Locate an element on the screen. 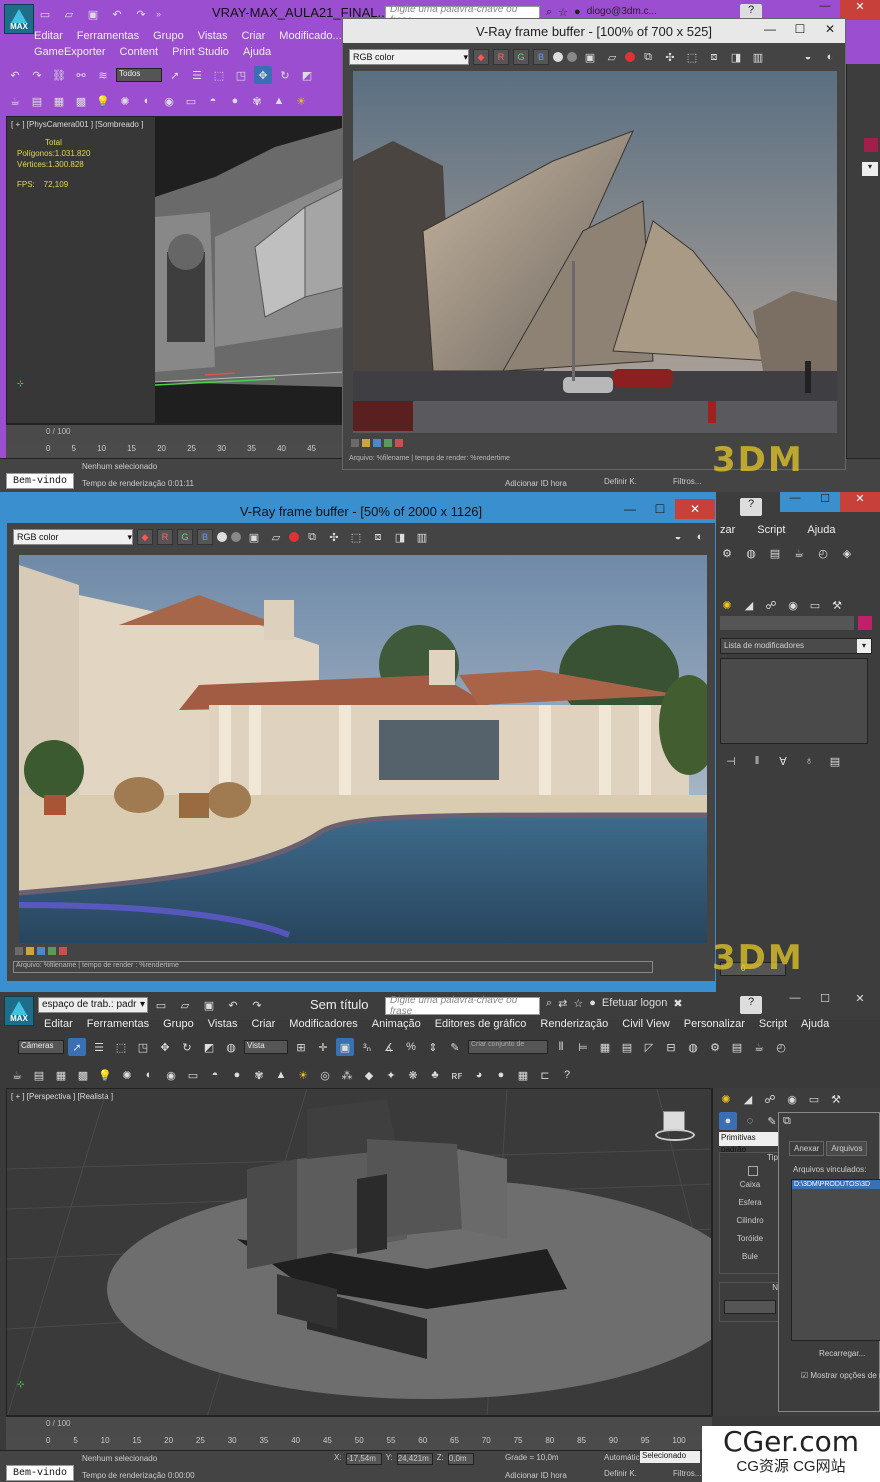 The height and width of the screenshot is (1482, 880). save-image-icon: ▣ is located at coordinates (590, 57).